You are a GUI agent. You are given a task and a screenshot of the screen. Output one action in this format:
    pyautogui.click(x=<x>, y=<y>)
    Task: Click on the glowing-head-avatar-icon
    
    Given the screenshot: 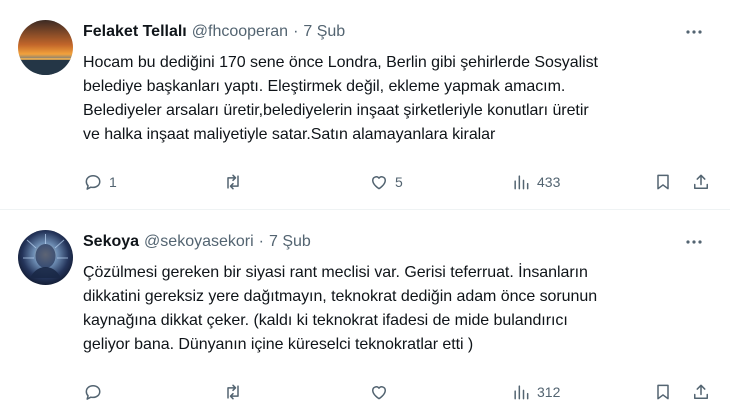 What is the action you would take?
    pyautogui.click(x=45, y=257)
    